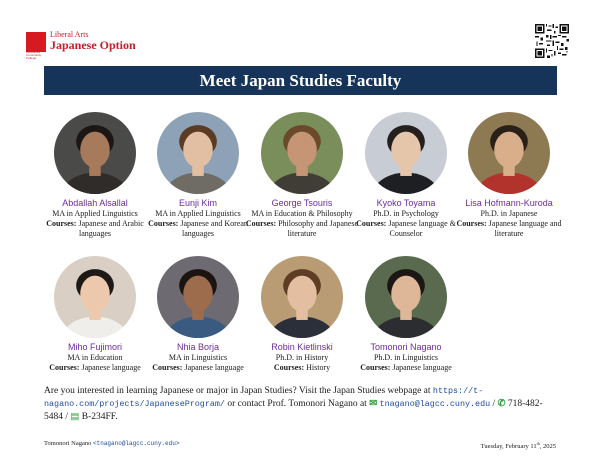  I want to click on faculty-courses: Courses: History, so click(302, 368).